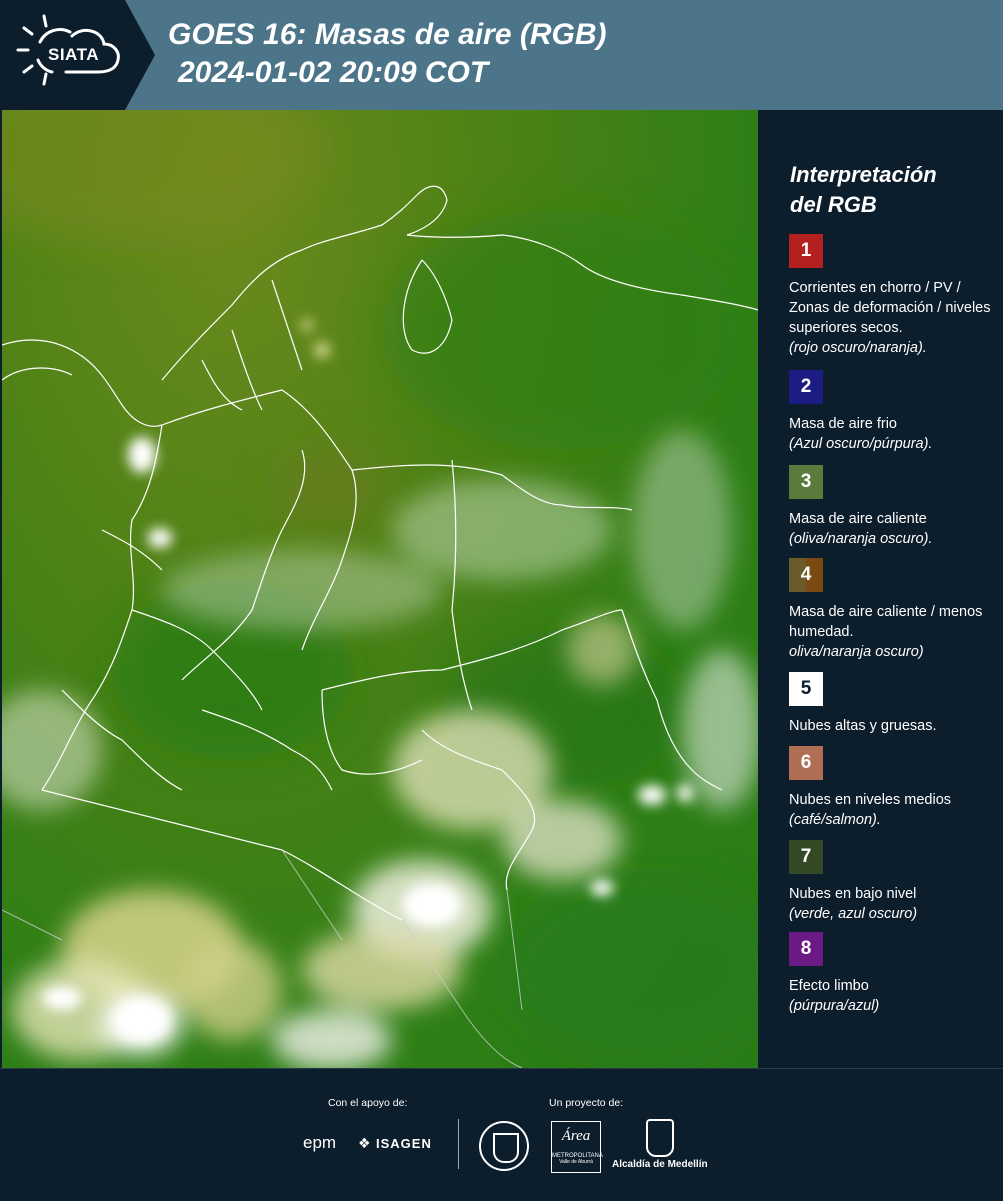  What do you see at coordinates (863, 726) in the screenshot?
I see `legend-text-5: Nubes altas y gruesas.` at bounding box center [863, 726].